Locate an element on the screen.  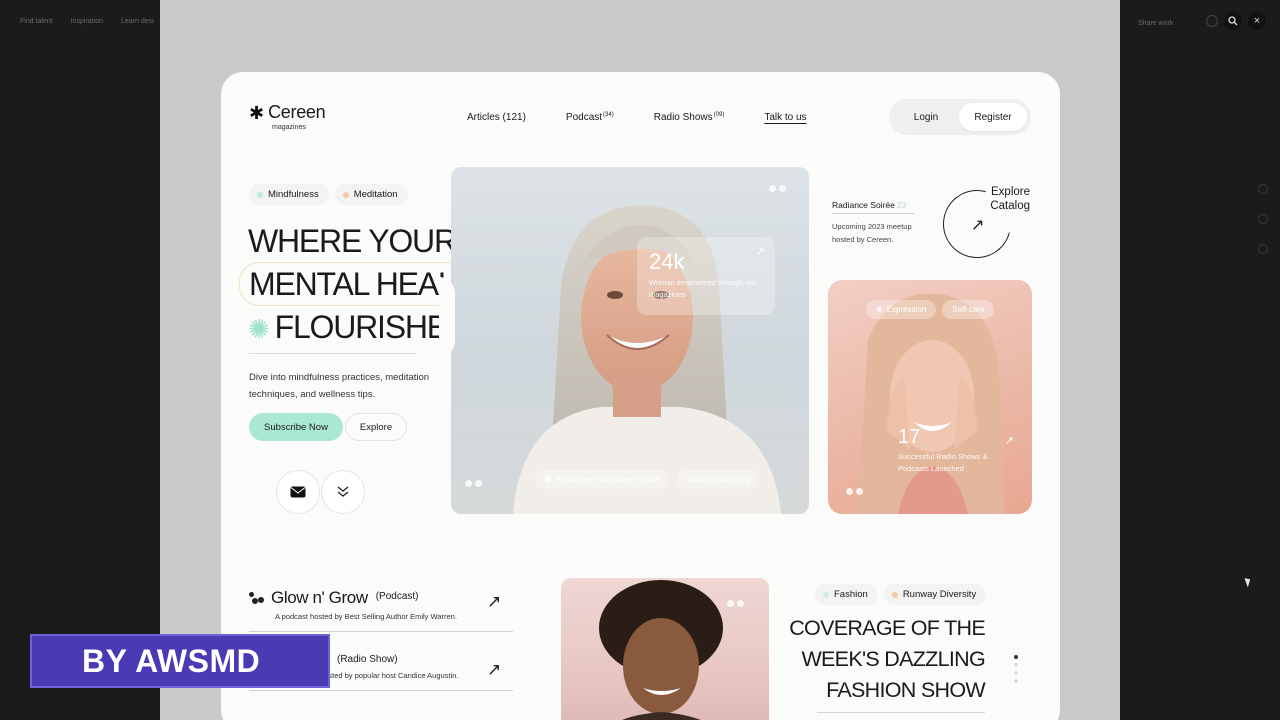
subscribe-button: Subscribe Now is located at coordinates (296, 427).